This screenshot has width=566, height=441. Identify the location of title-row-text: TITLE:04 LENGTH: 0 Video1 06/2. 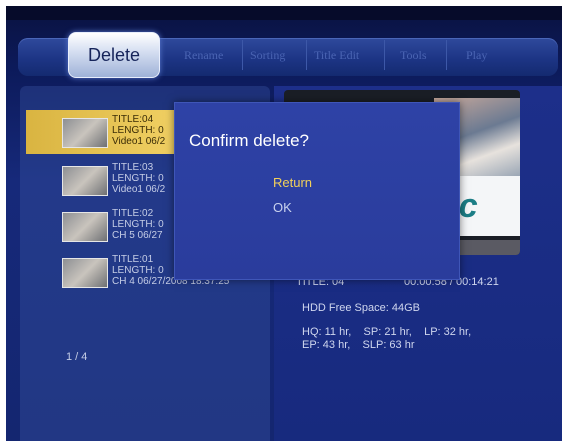
(138, 130).